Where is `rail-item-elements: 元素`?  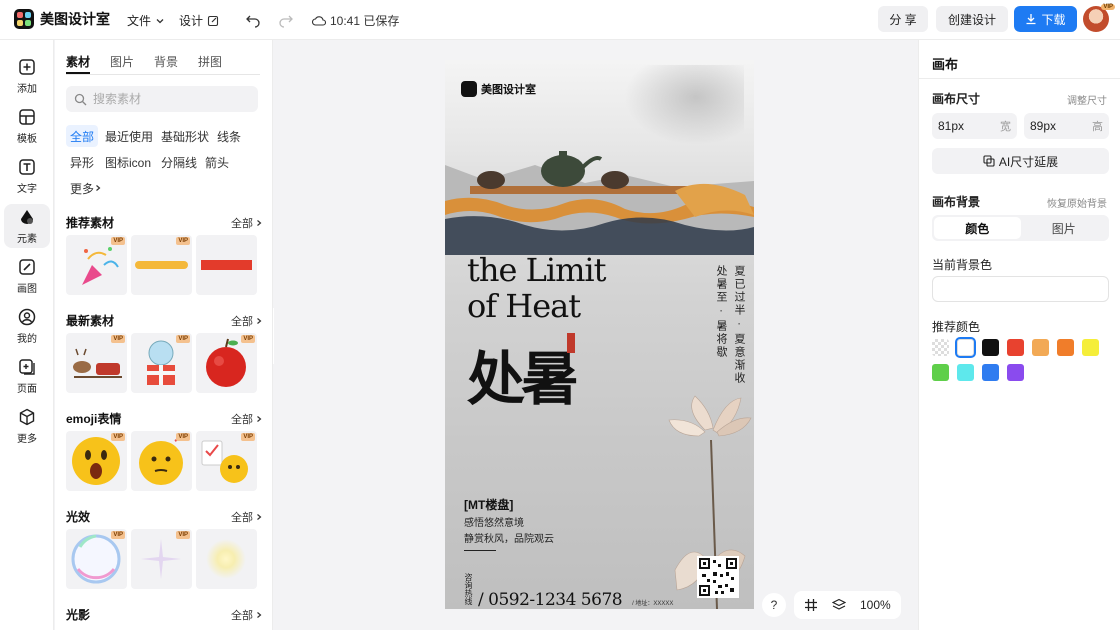
rail-item-elements: 元素 is located at coordinates (27, 226).